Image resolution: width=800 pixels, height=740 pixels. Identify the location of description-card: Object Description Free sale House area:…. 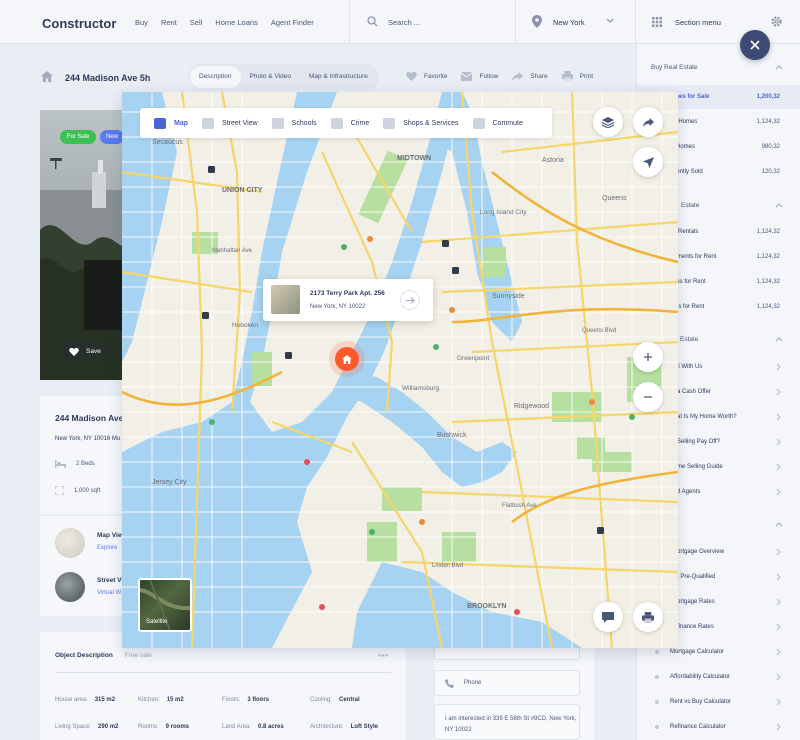
(223, 686).